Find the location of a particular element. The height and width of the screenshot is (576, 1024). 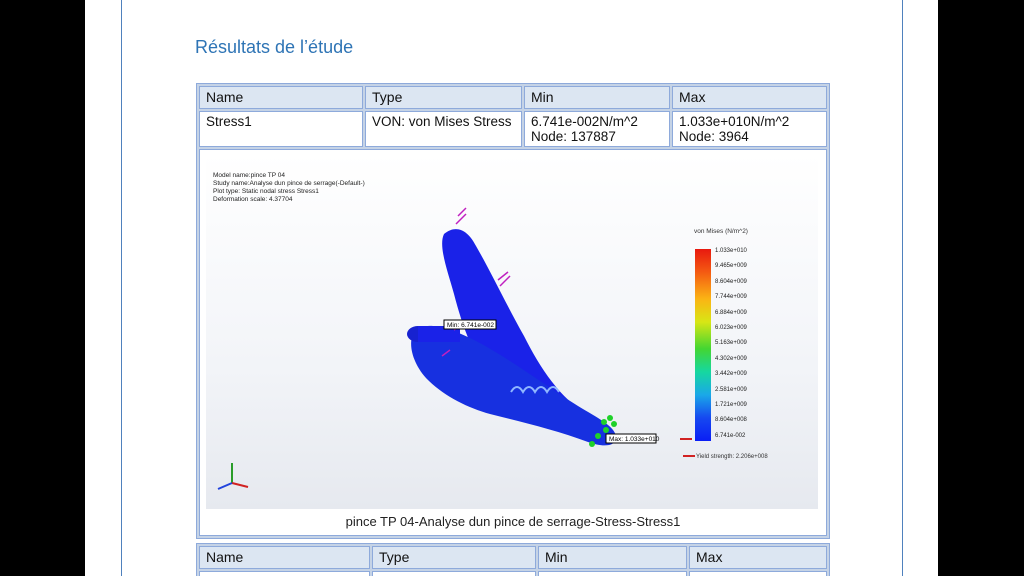

max-node: Node: 3964 is located at coordinates (714, 136).